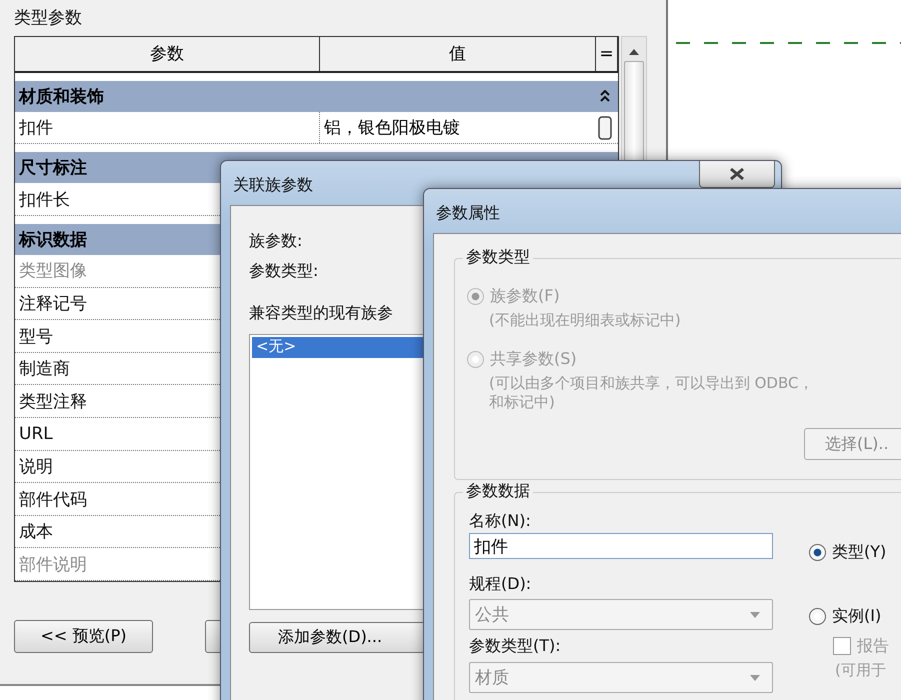 Image resolution: width=901 pixels, height=700 pixels. What do you see at coordinates (53, 240) in the screenshot?
I see `group-label: 标识数据` at bounding box center [53, 240].